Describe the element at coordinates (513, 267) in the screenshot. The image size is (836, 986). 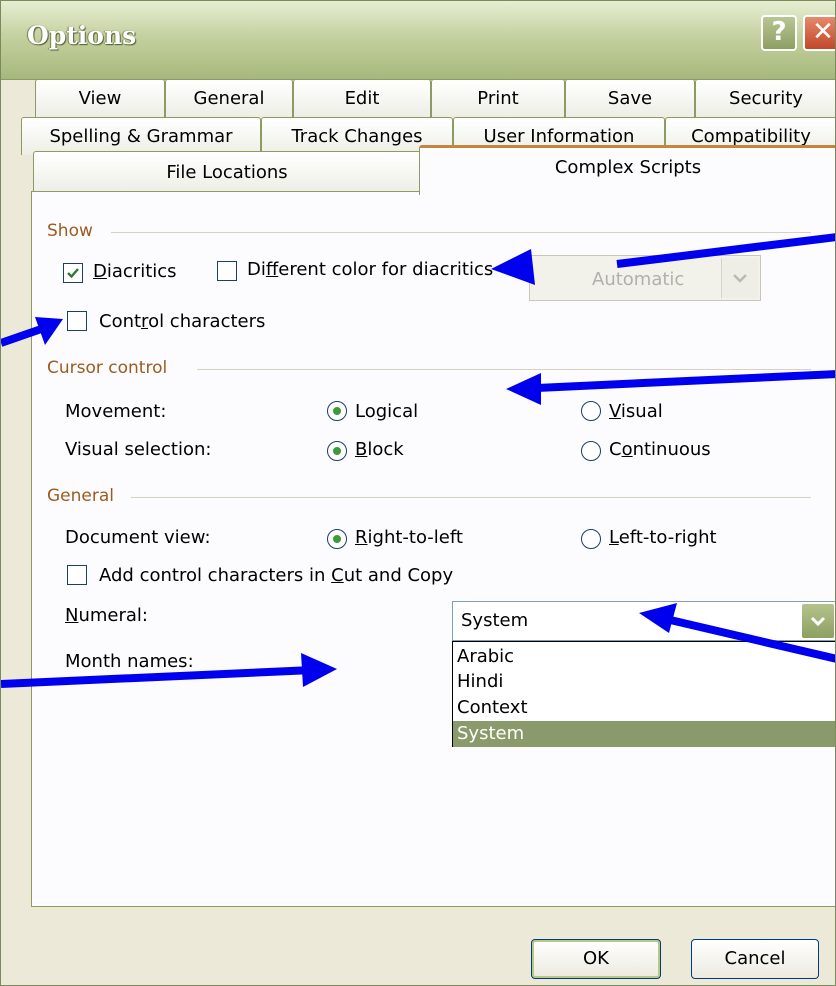
I see `arrowhead-combo` at that location.